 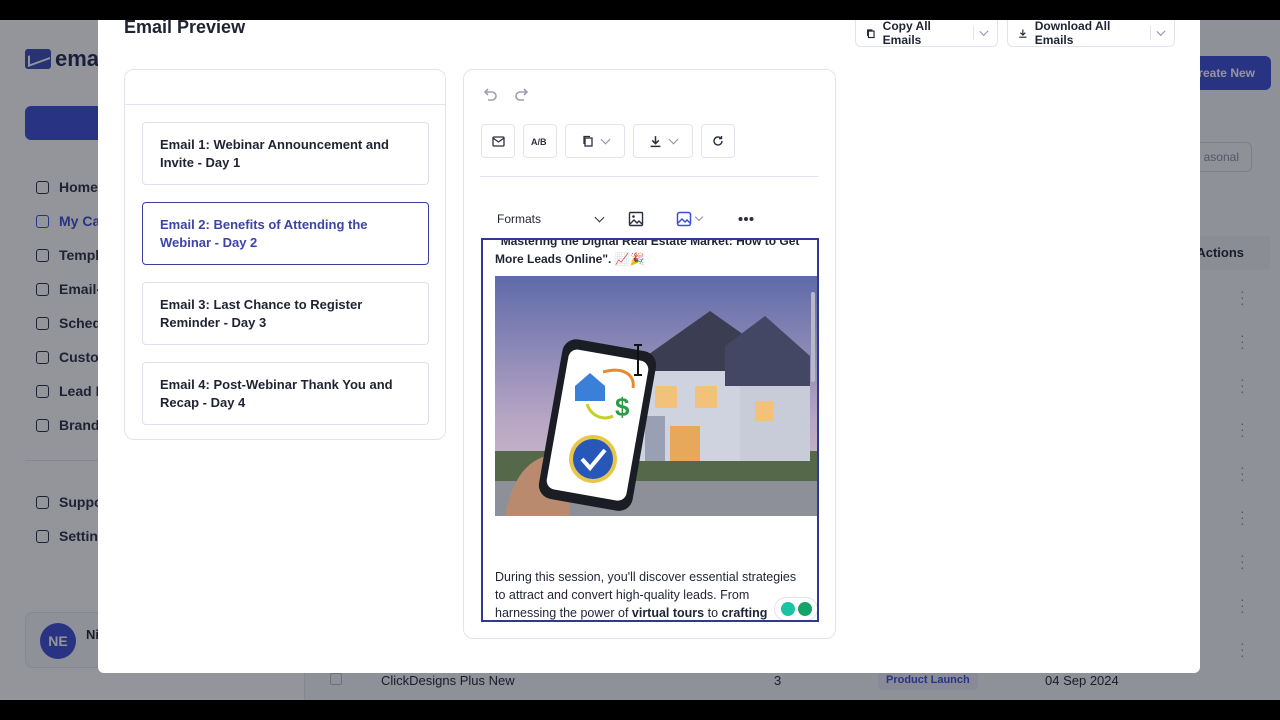 I want to click on hero-image: $, so click(x=656, y=396).